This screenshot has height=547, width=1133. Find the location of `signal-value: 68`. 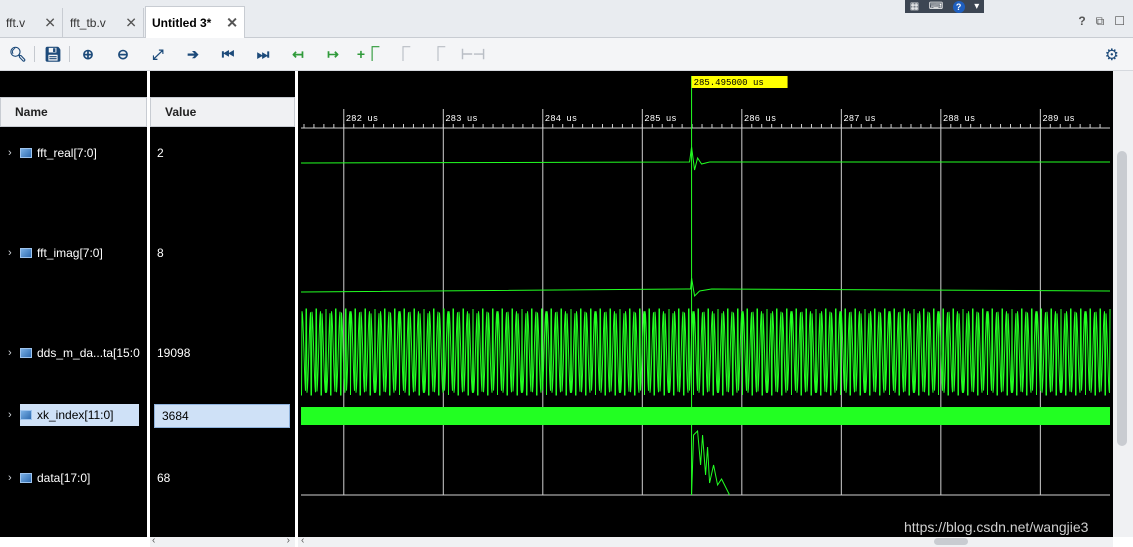

signal-value: 68 is located at coordinates (164, 478).